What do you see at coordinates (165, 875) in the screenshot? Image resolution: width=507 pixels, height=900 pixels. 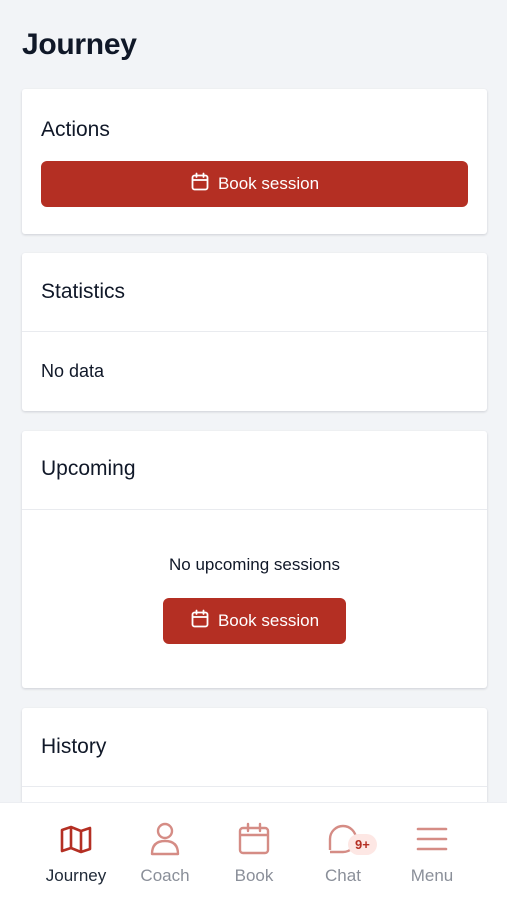 I see `nav-label-coach: Coach` at bounding box center [165, 875].